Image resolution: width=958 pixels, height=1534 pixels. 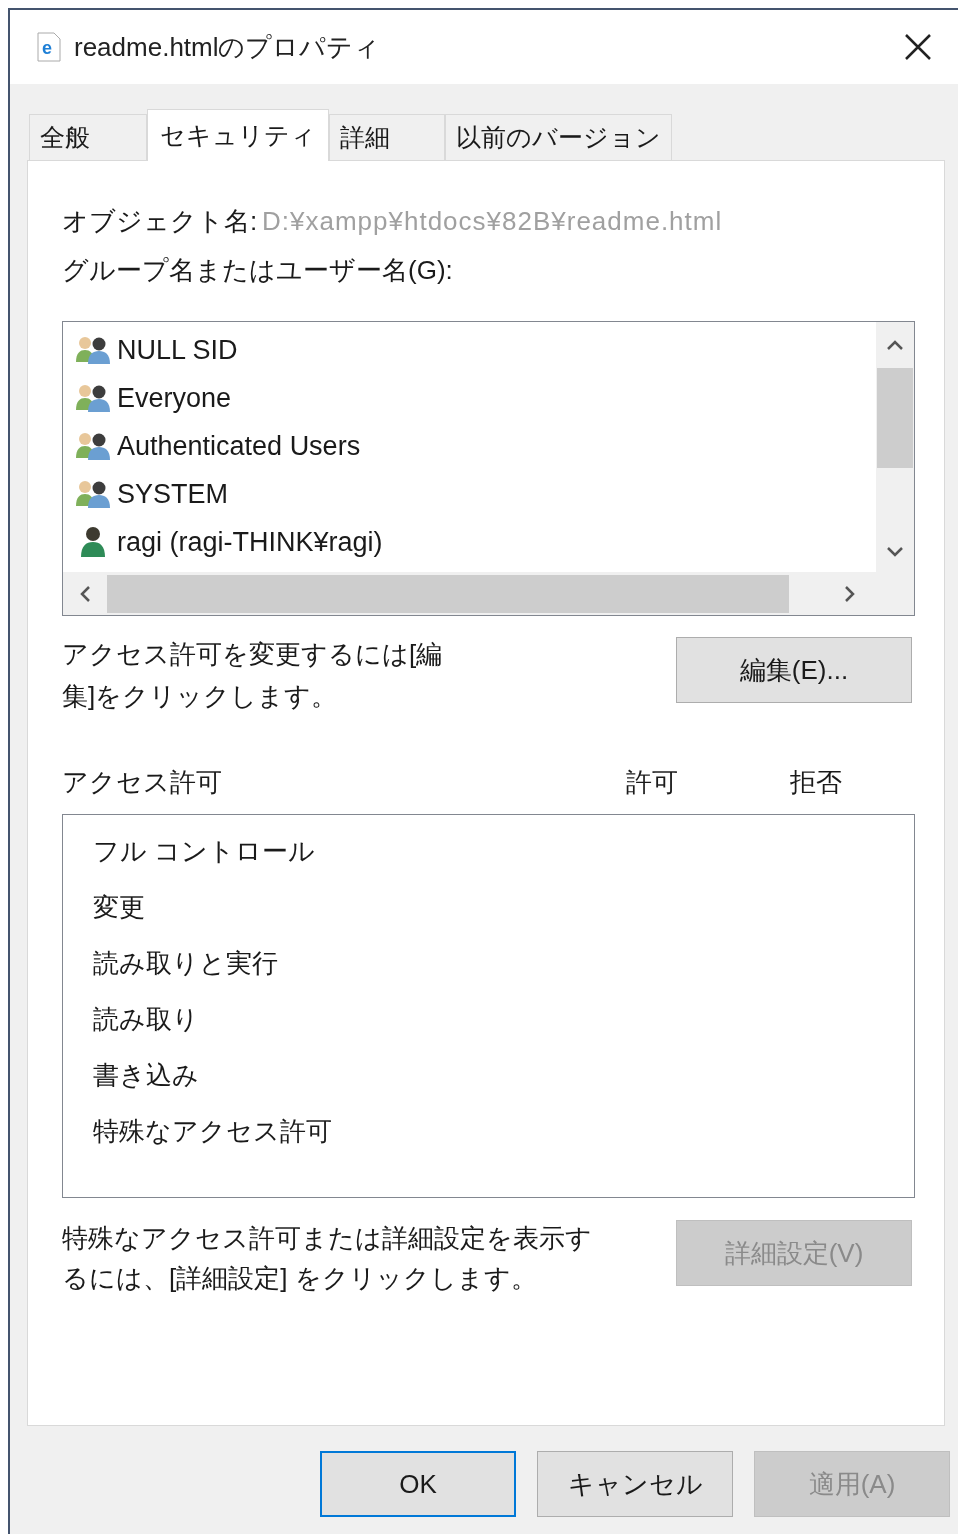 I want to click on tab: 以前のバージョン, so click(x=558, y=137).